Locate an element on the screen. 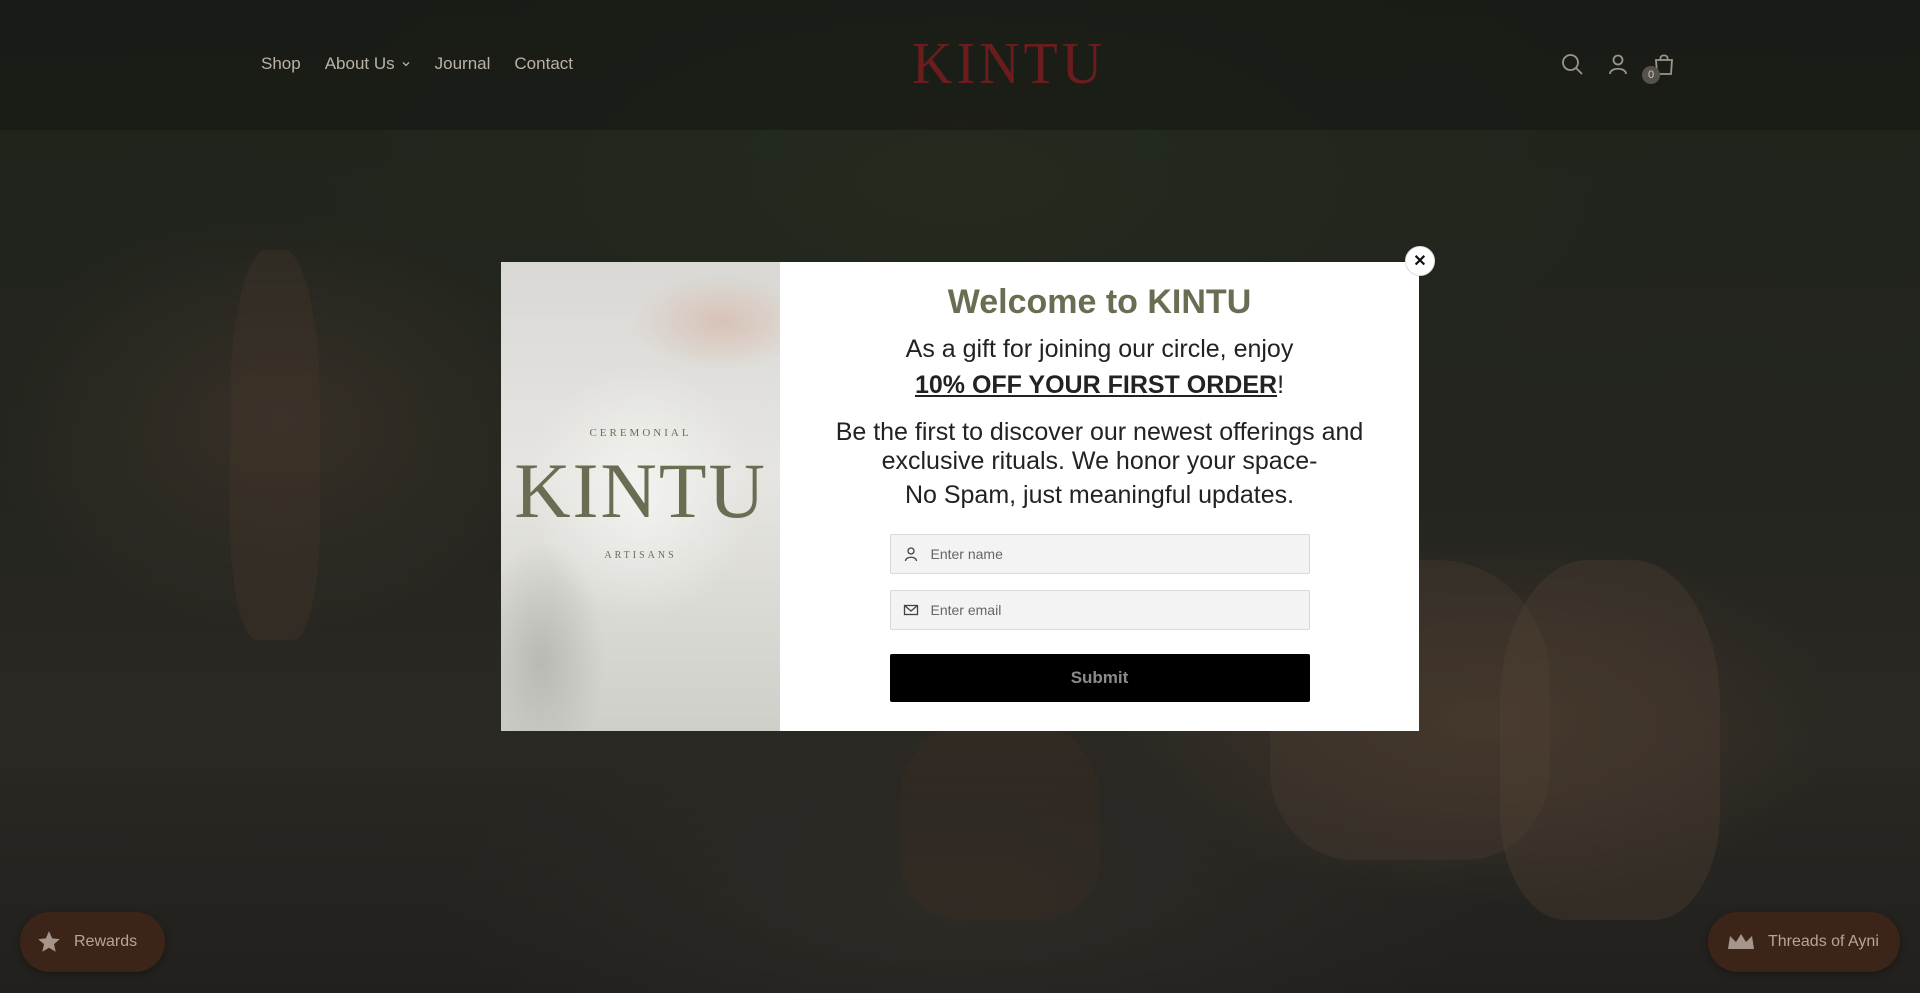 The image size is (1920, 993). rewards-launcher: Rewards is located at coordinates (92, 942).